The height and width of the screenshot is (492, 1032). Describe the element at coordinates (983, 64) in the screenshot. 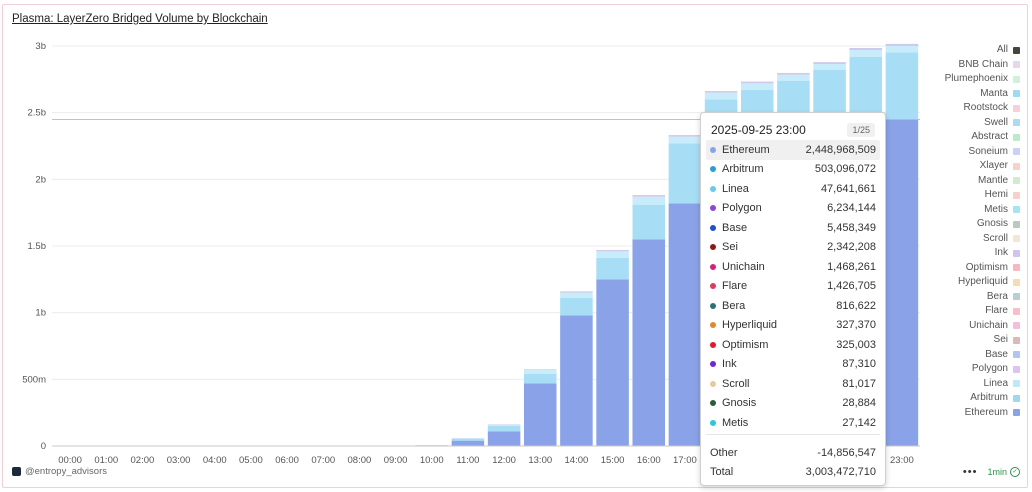

I see `legend-label: BNB Chain` at that location.